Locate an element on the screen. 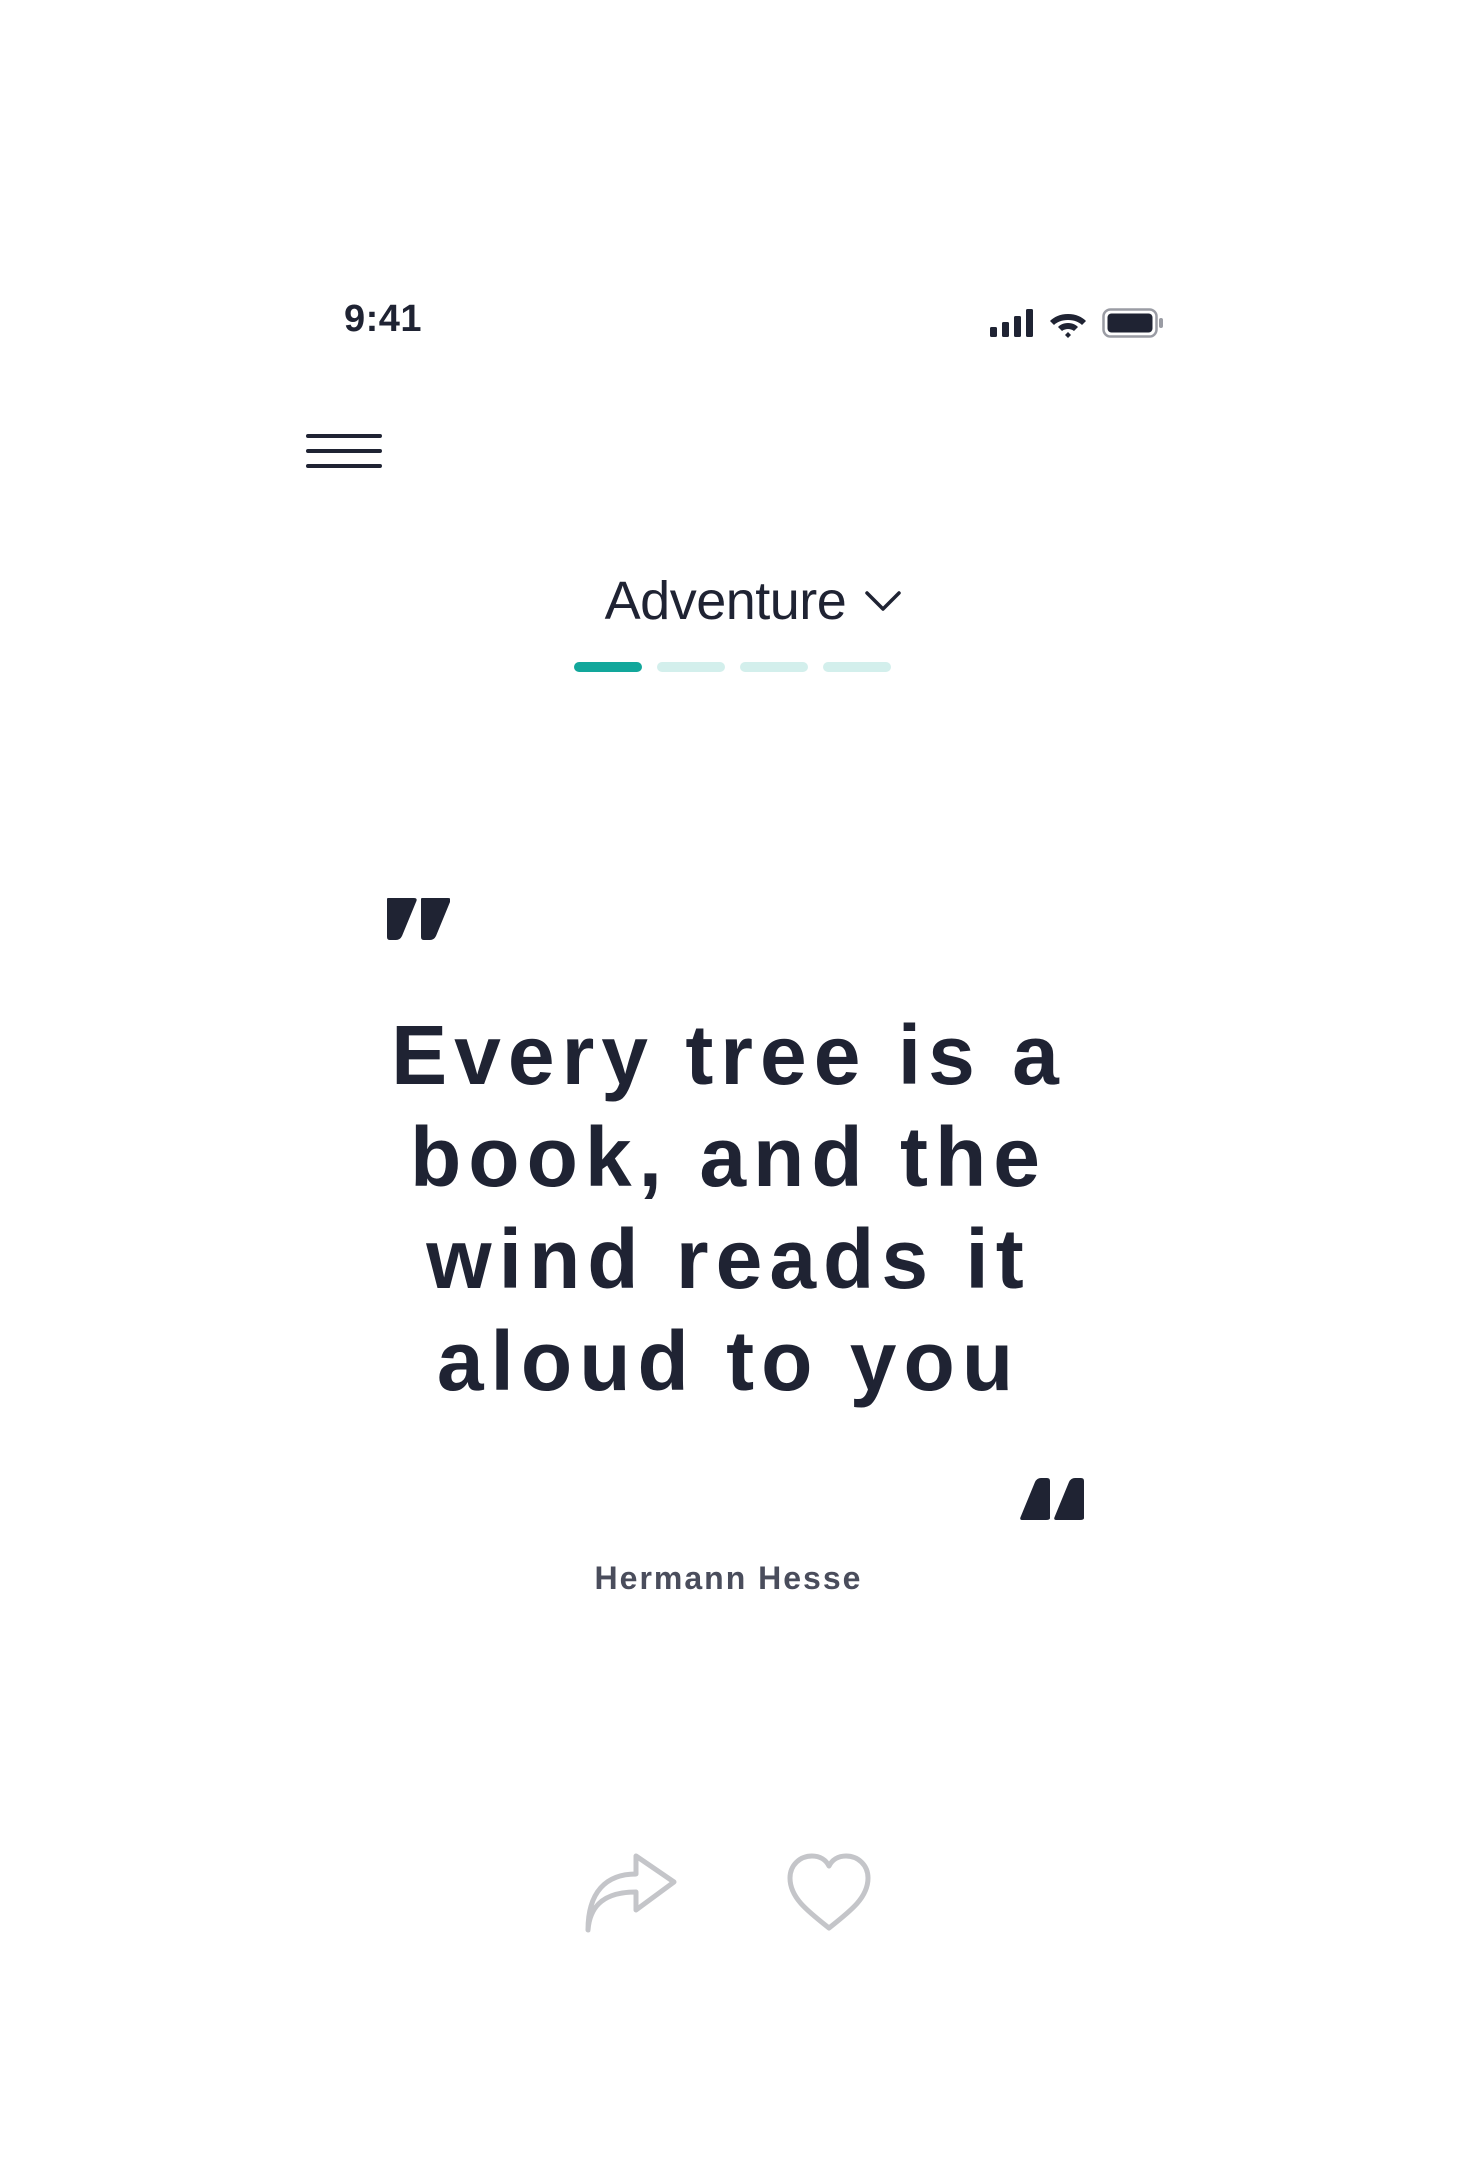 The width and height of the screenshot is (1457, 2158). wifi-icon is located at coordinates (1068, 326).